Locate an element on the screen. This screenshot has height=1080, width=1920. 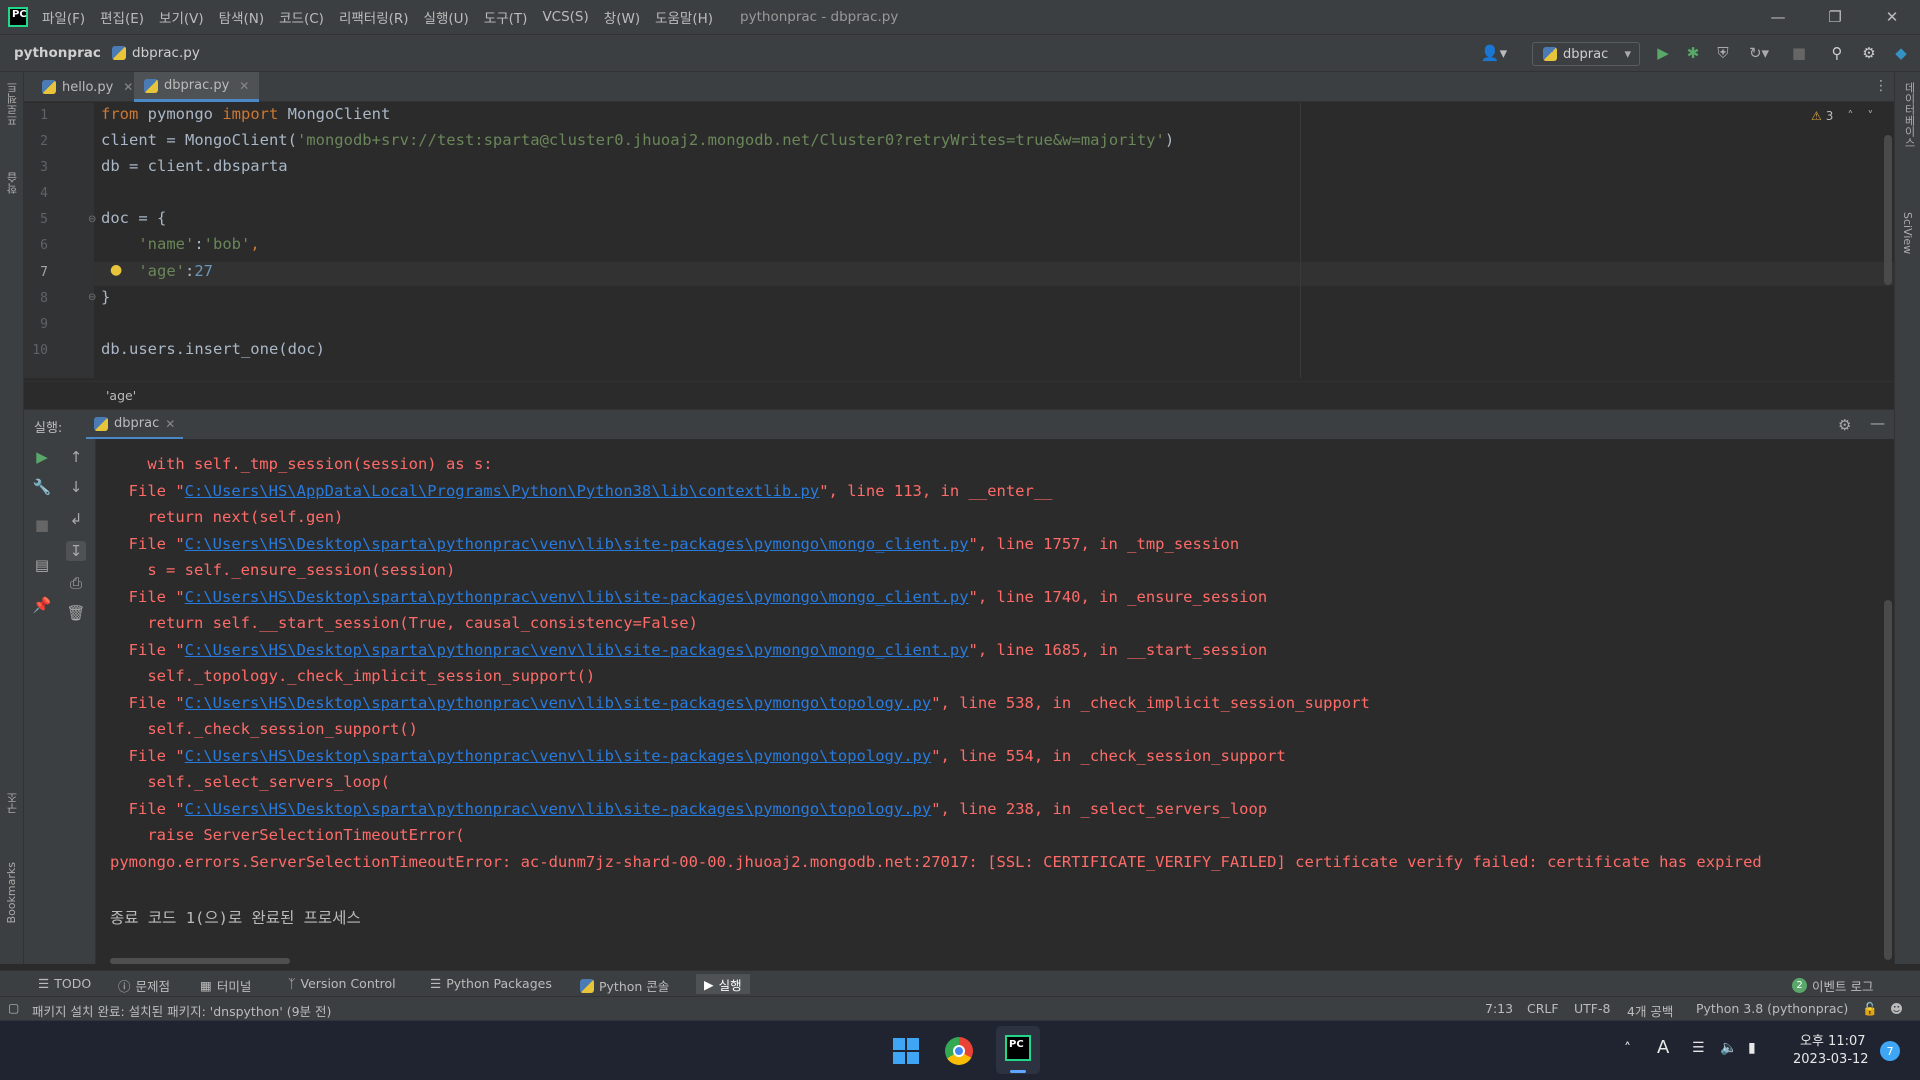
inspector-icon: ☻ is located at coordinates (1896, 1008).